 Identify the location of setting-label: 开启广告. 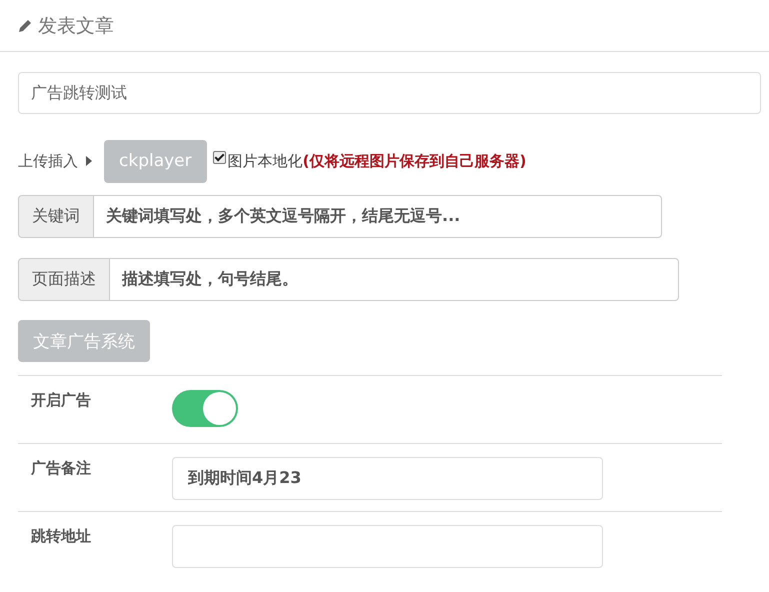
(61, 400).